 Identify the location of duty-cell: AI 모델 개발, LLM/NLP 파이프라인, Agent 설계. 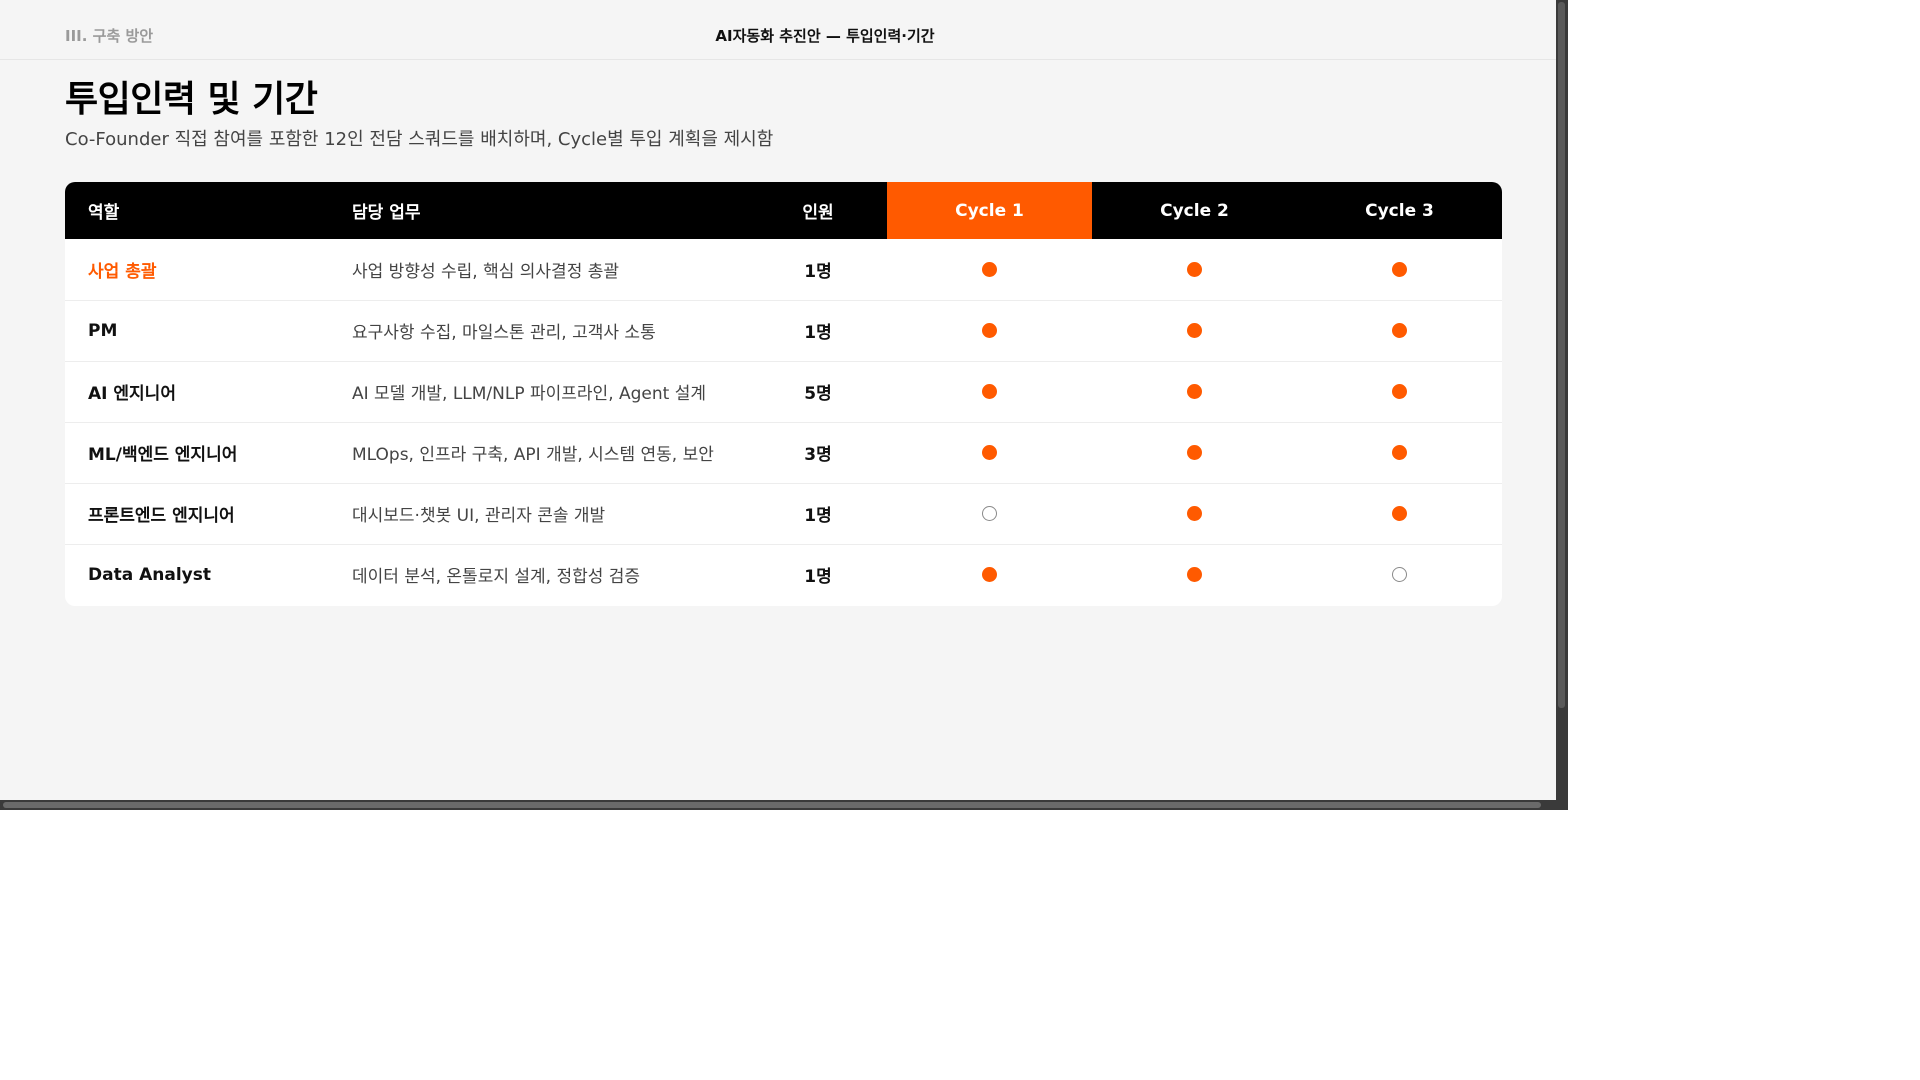
(529, 394).